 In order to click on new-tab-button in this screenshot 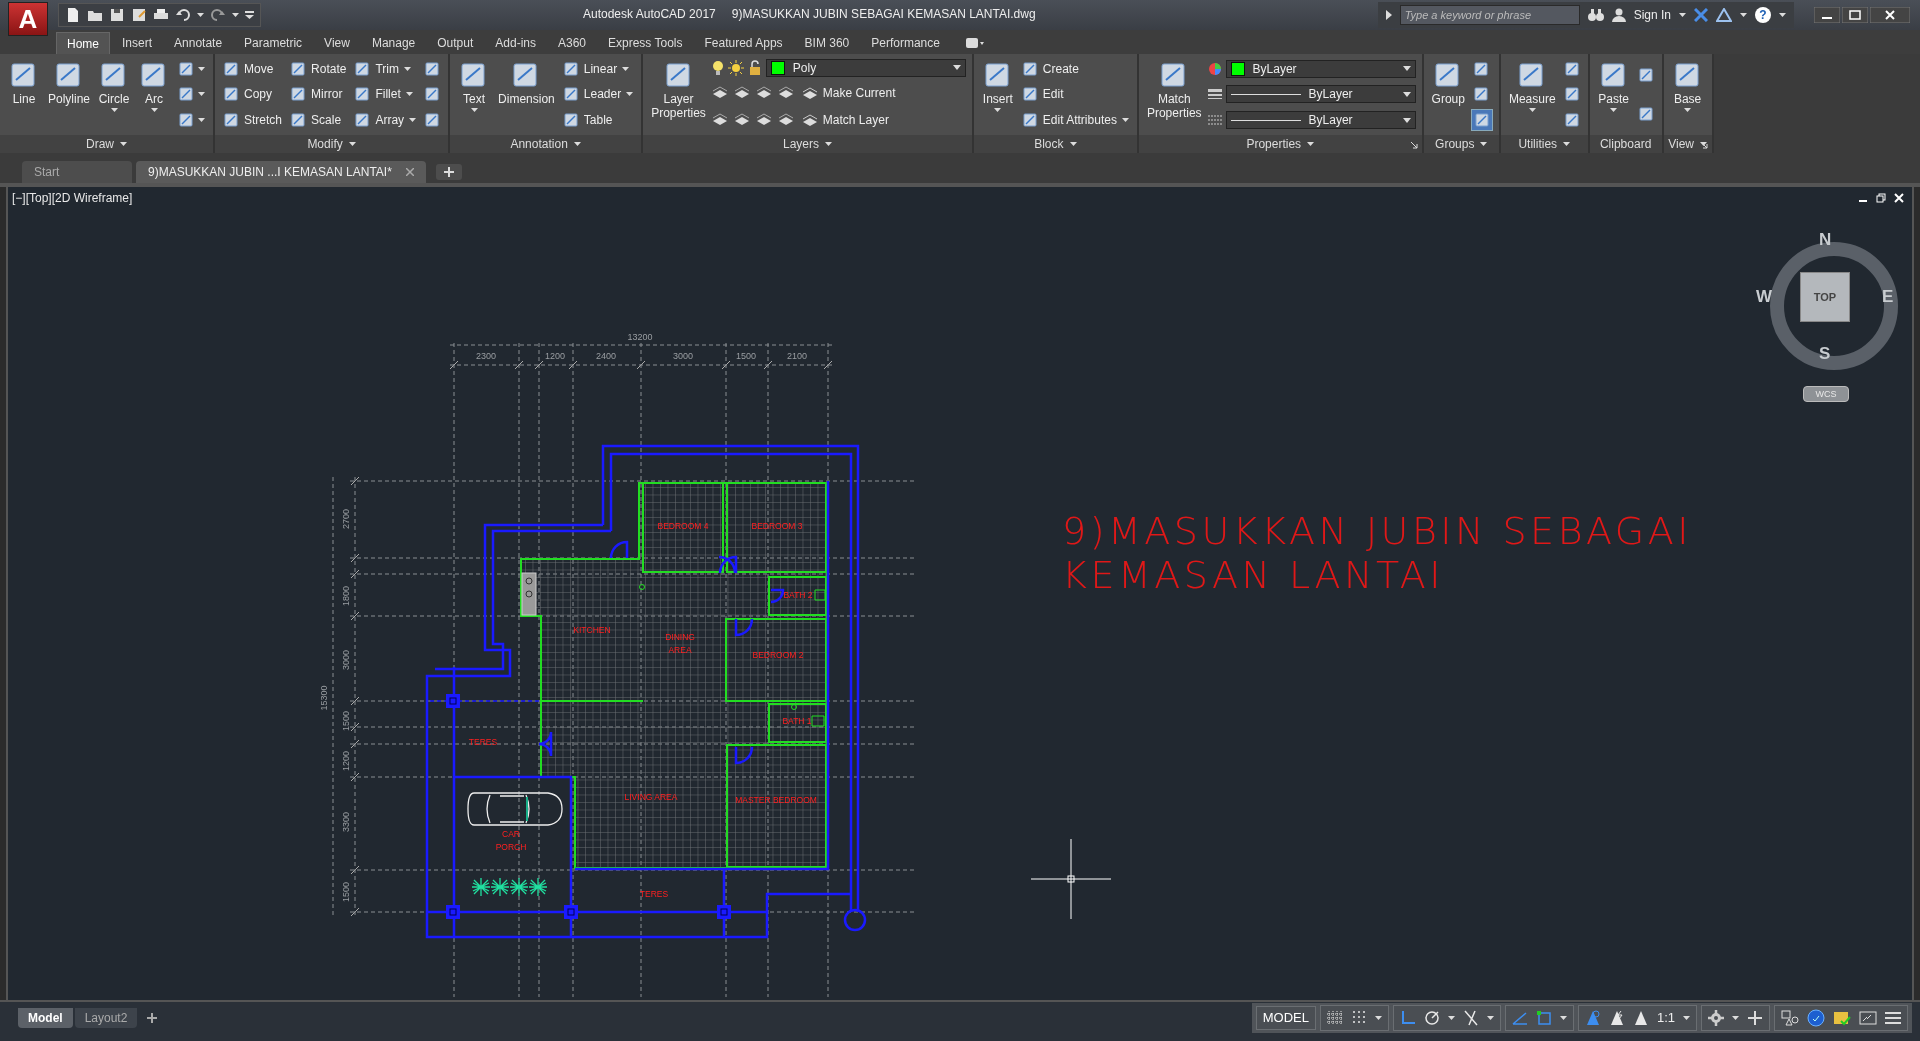, I will do `click(448, 172)`.